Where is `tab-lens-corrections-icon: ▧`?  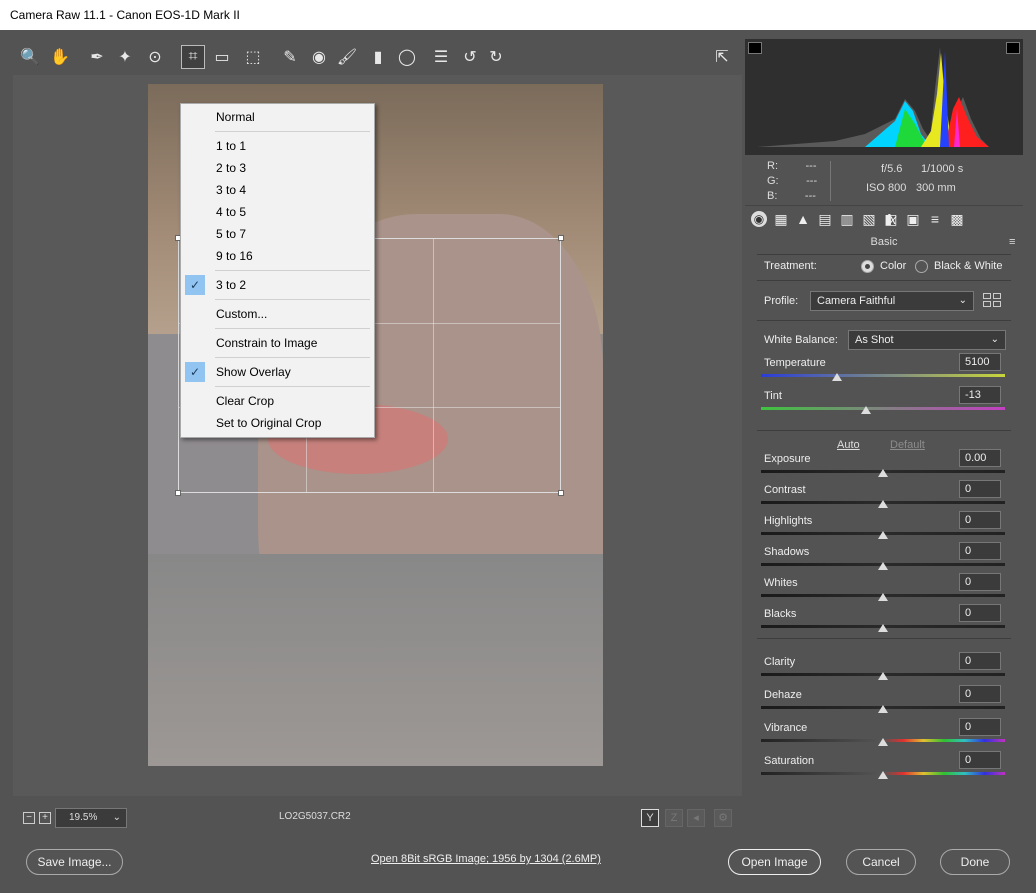 tab-lens-corrections-icon: ▧ is located at coordinates (869, 219).